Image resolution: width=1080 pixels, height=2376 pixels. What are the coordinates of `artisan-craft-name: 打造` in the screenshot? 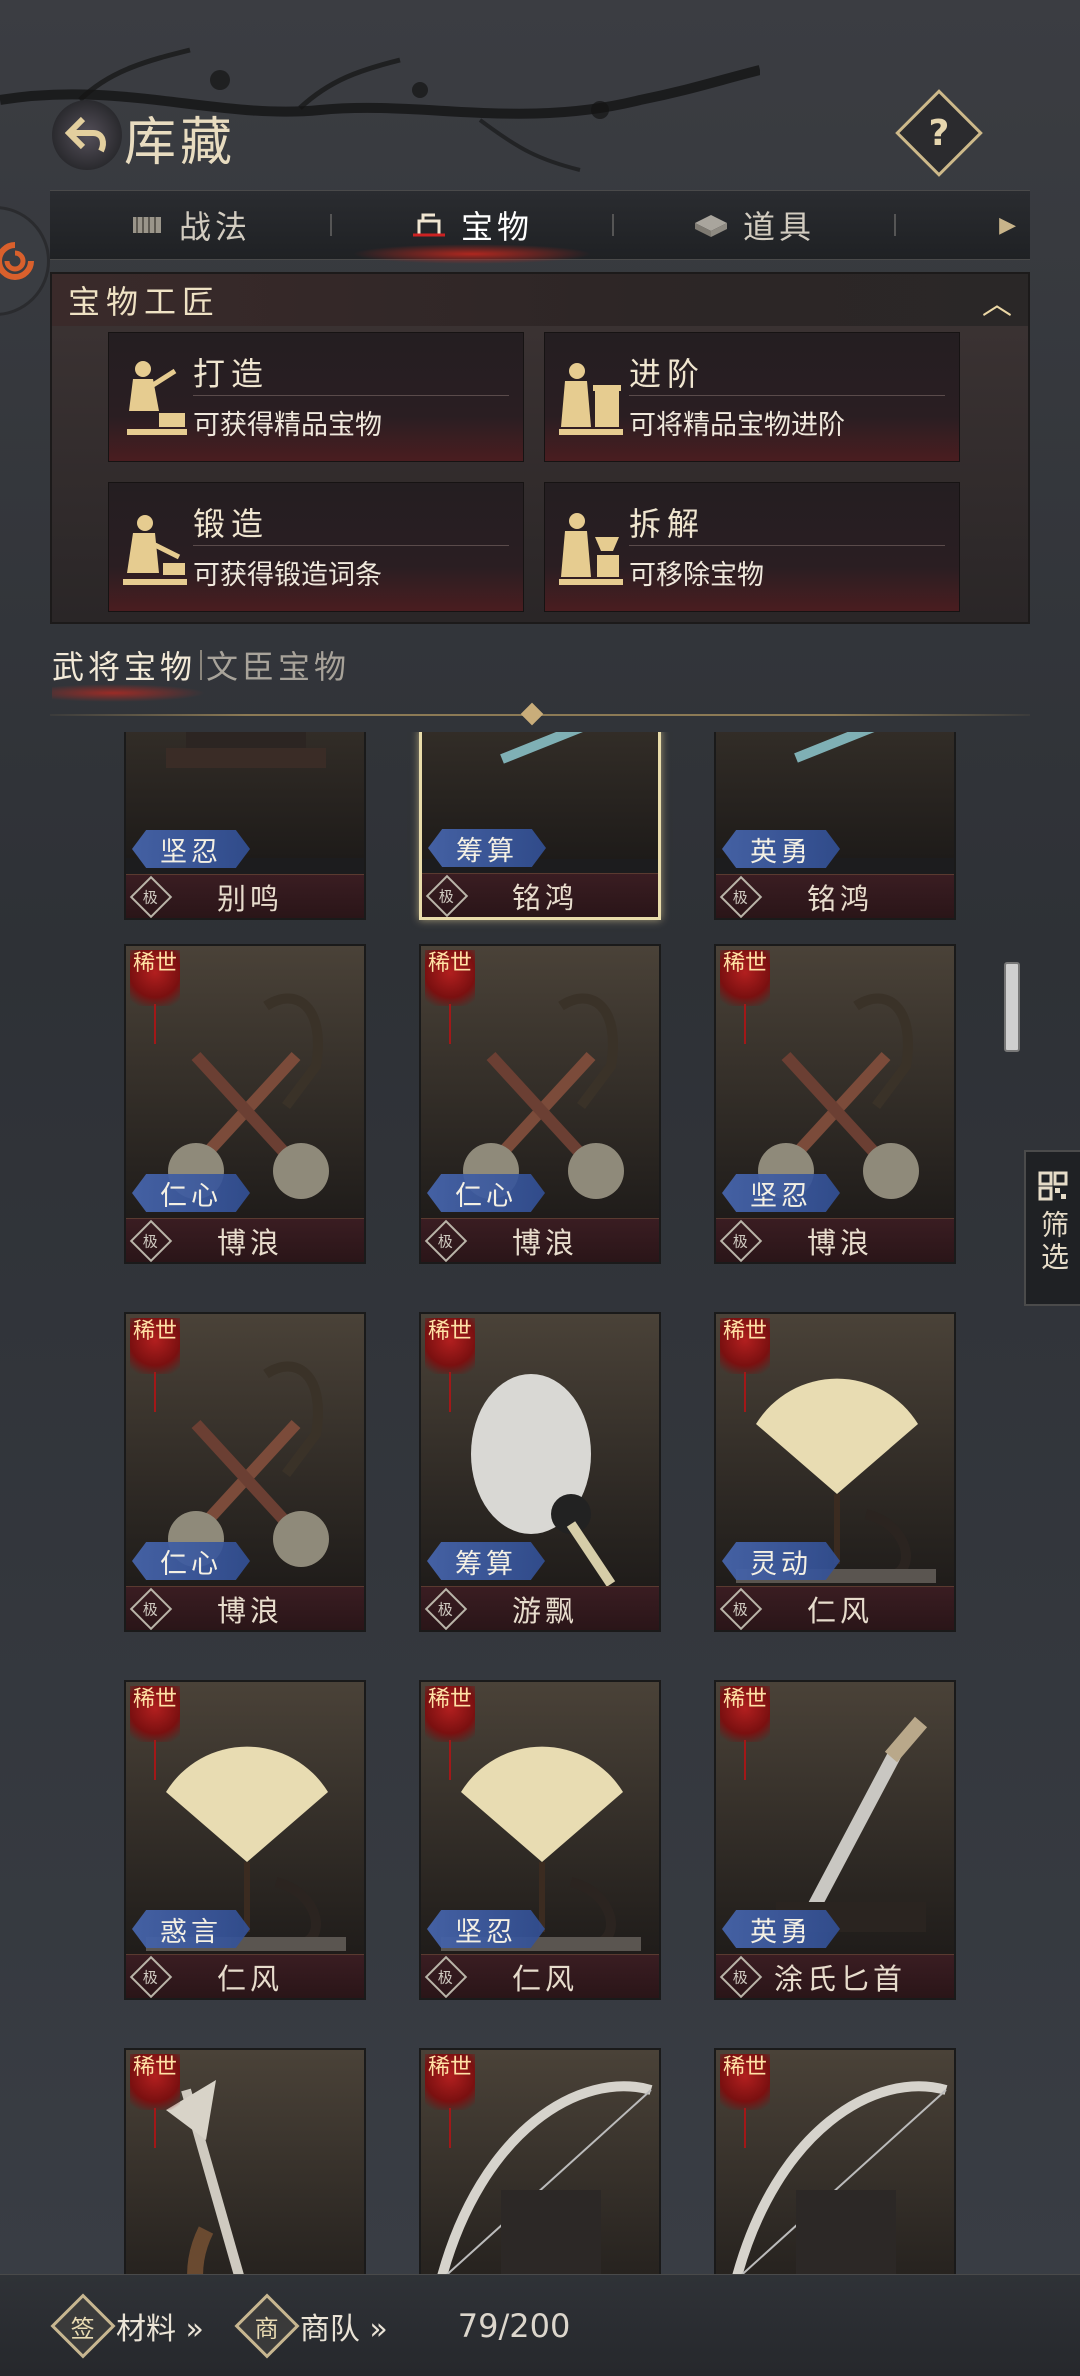 It's located at (231, 374).